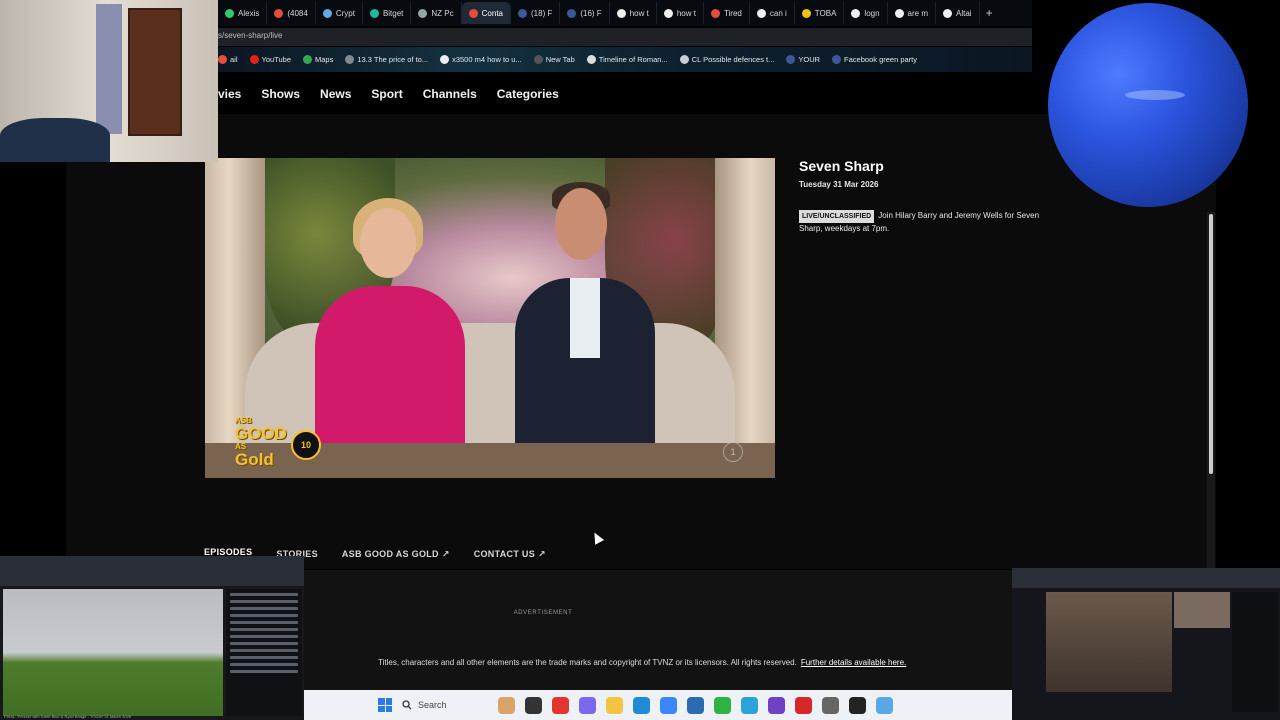 The height and width of the screenshot is (720, 1280). I want to click on browser-tab: NZ Pc, so click(436, 13).